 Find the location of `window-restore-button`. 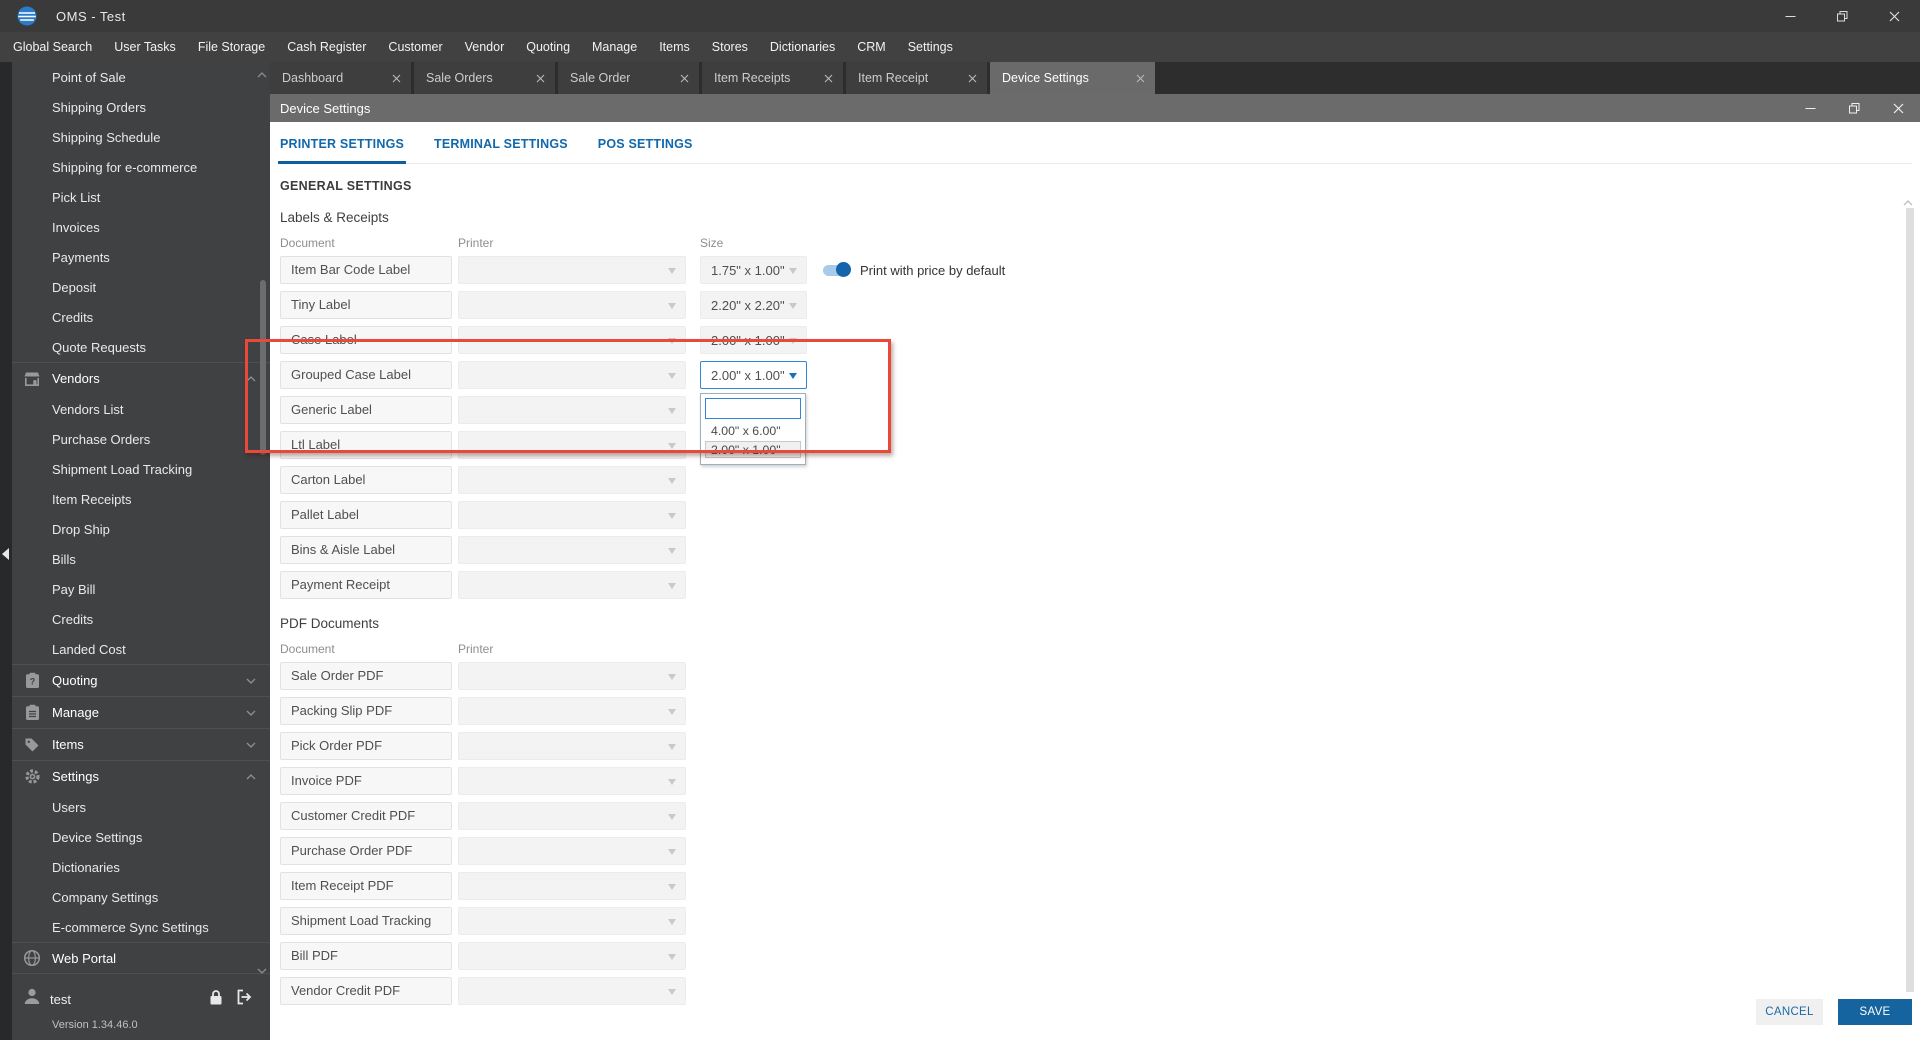

window-restore-button is located at coordinates (1842, 16).